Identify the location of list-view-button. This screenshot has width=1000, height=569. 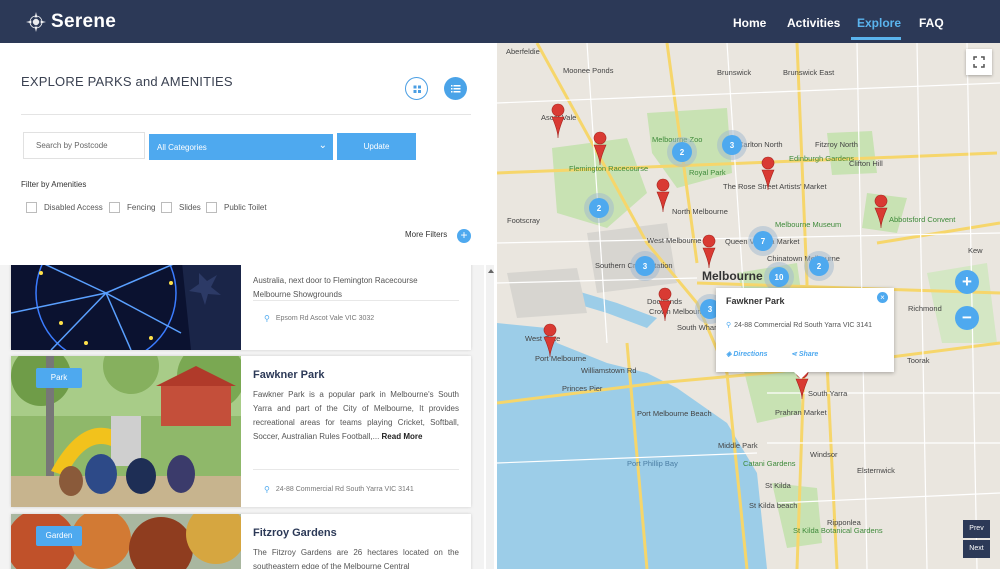
(455, 88).